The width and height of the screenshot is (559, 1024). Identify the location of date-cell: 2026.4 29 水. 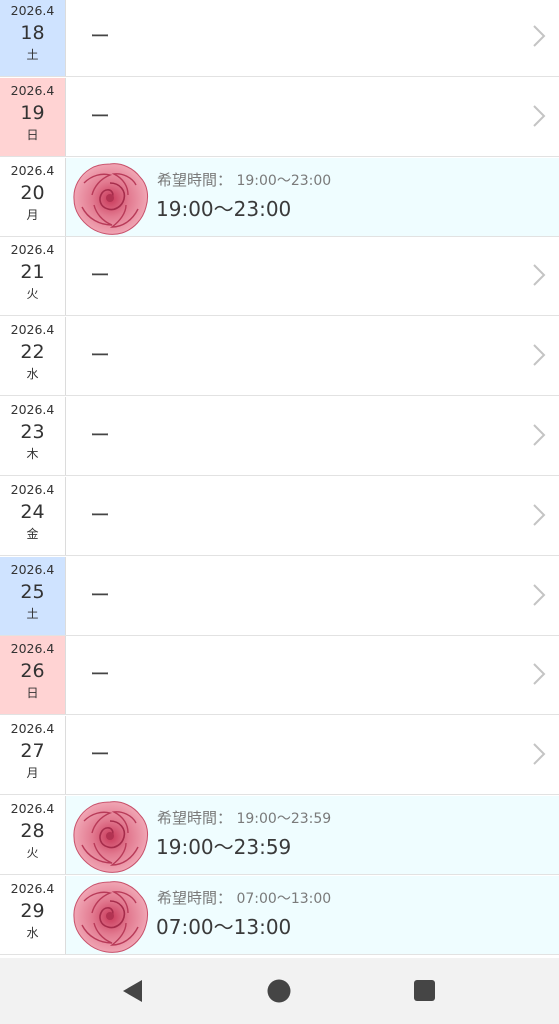
(33, 914).